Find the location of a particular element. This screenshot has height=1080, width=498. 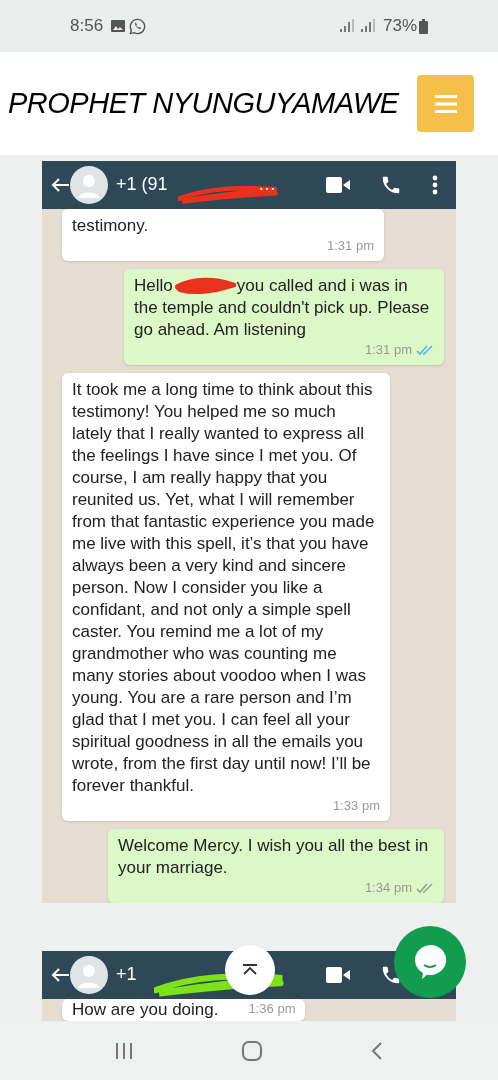

message-time: 1:34 pm is located at coordinates (388, 888).